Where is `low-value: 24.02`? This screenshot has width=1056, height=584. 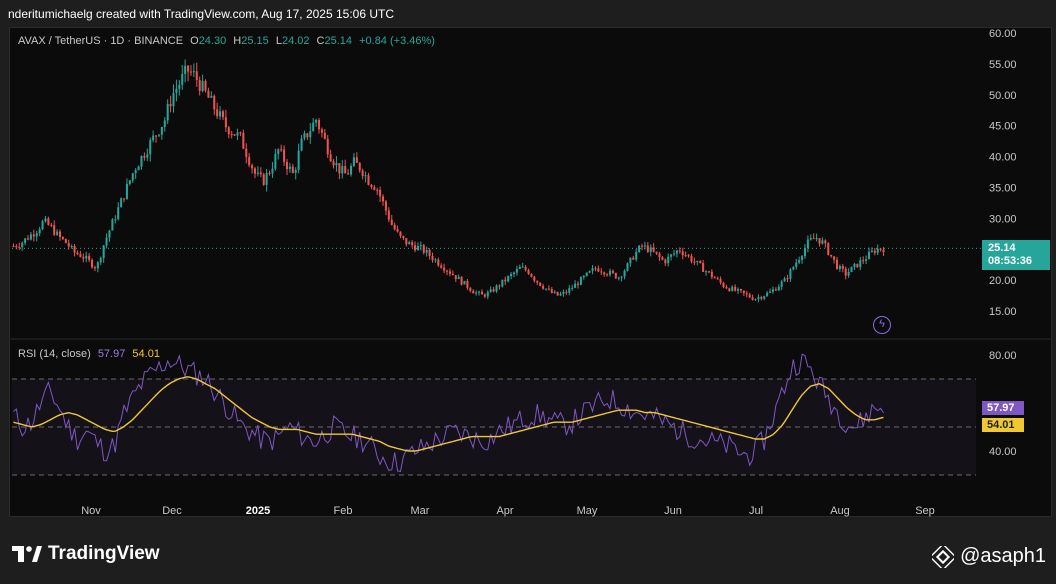 low-value: 24.02 is located at coordinates (295, 41).